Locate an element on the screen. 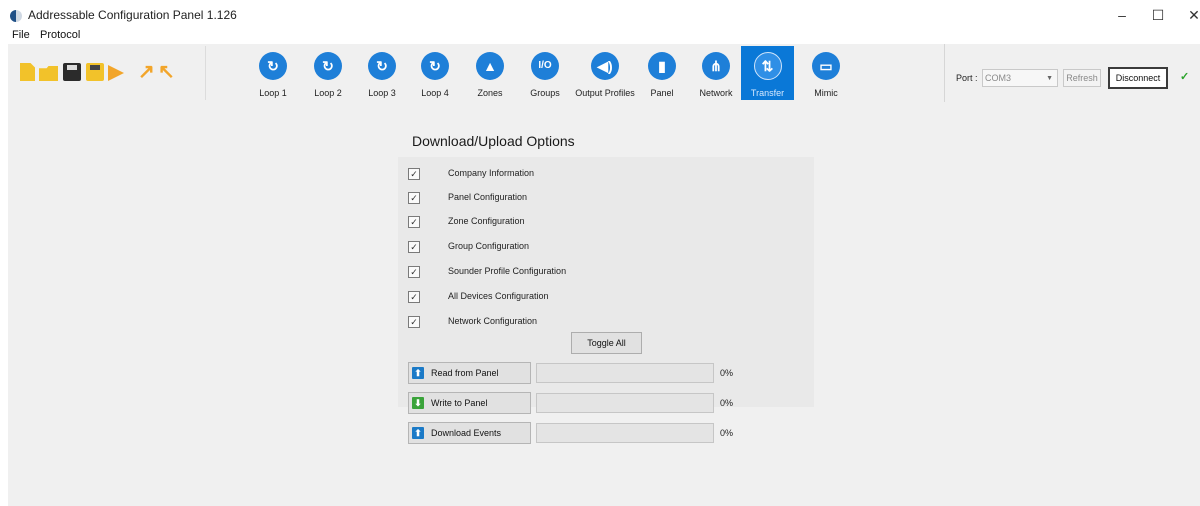  redo-icon: ↖ is located at coordinates (166, 72).